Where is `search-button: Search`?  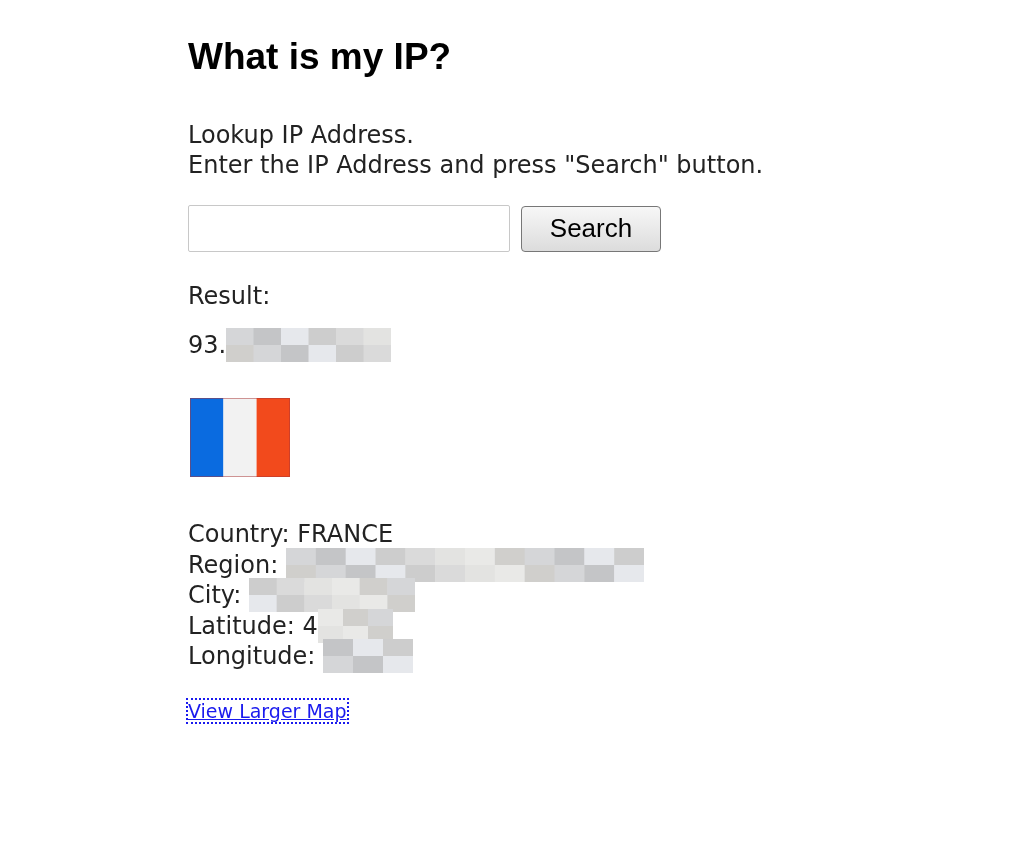 search-button: Search is located at coordinates (591, 228).